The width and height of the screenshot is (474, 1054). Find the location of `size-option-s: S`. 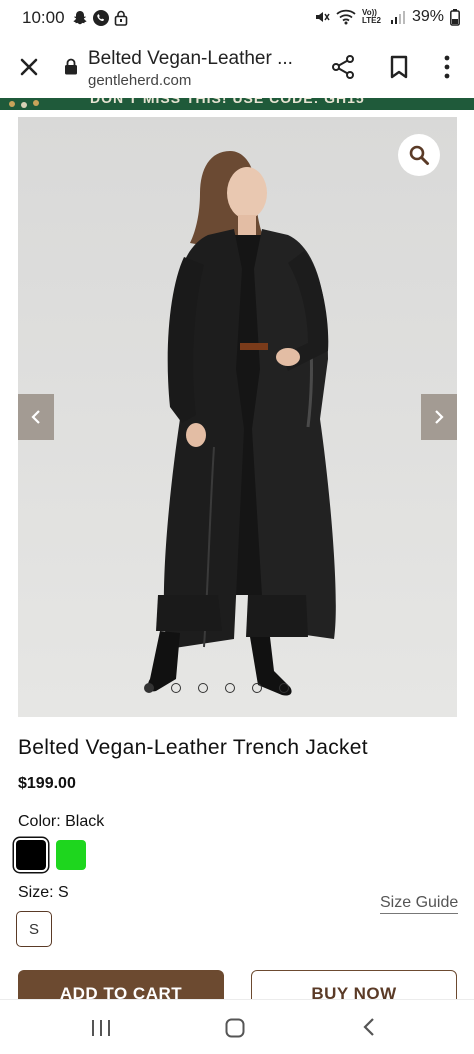

size-option-s: S is located at coordinates (34, 929).